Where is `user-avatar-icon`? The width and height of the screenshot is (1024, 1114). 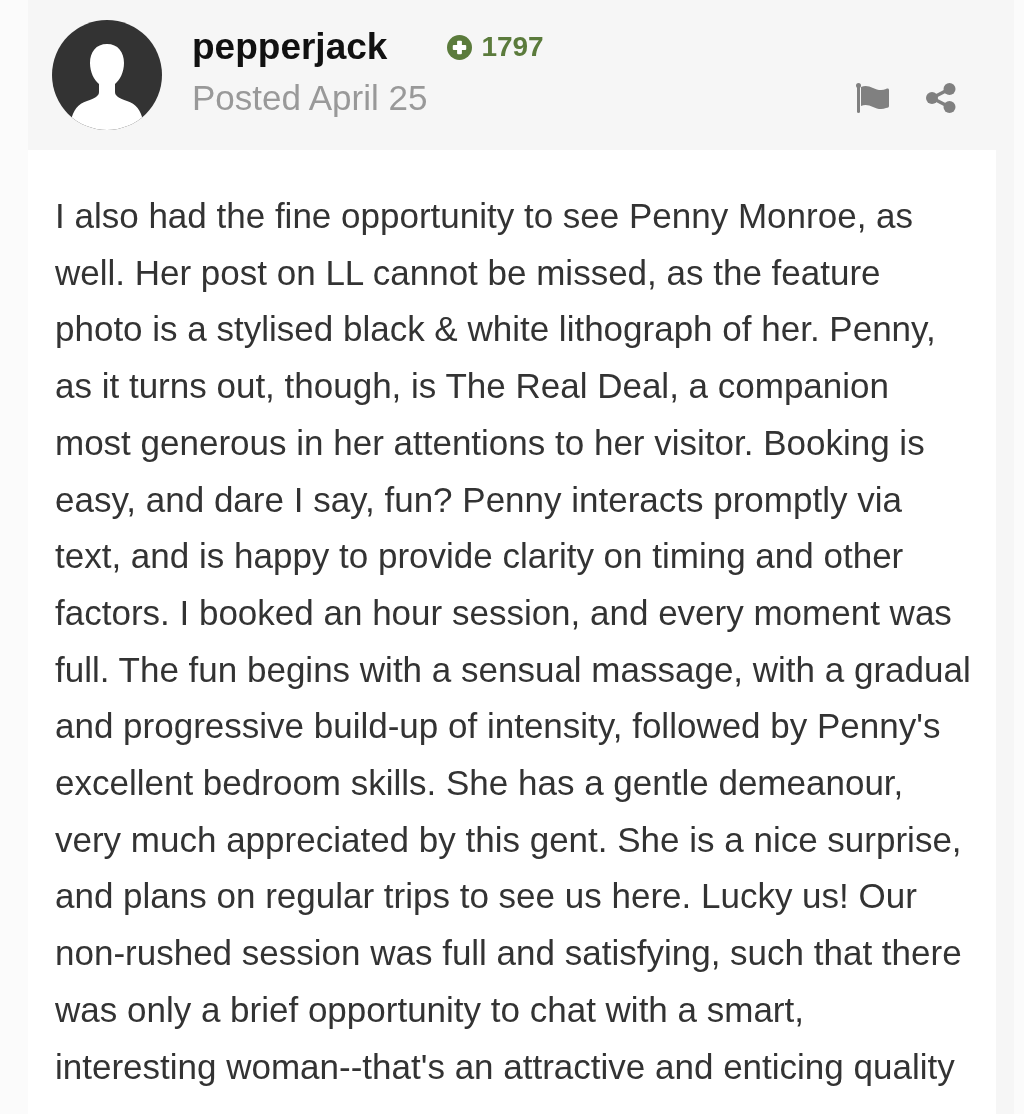 user-avatar-icon is located at coordinates (107, 75).